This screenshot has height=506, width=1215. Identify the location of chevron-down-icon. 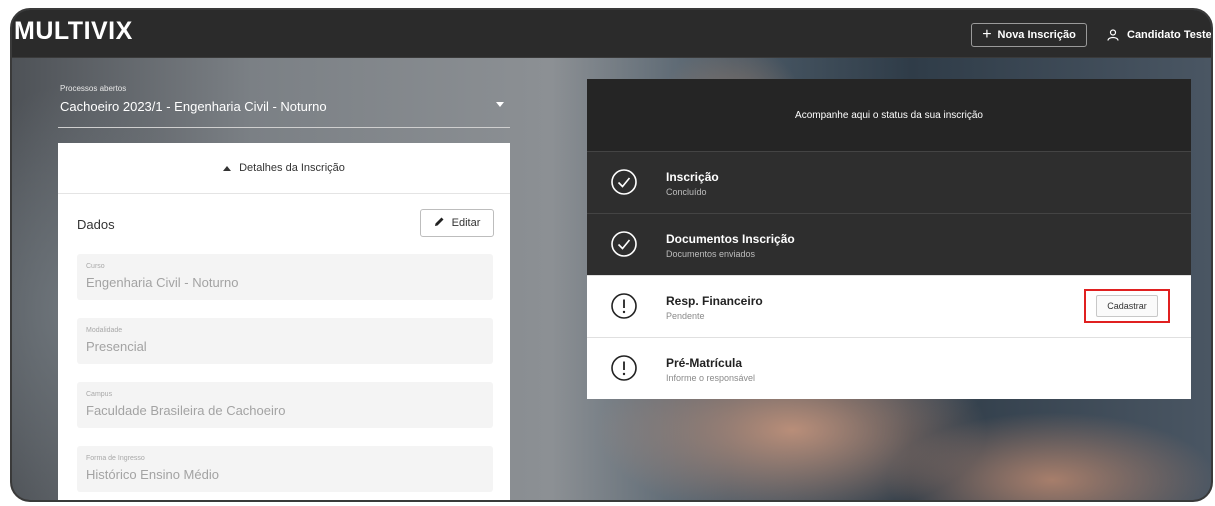
(500, 104).